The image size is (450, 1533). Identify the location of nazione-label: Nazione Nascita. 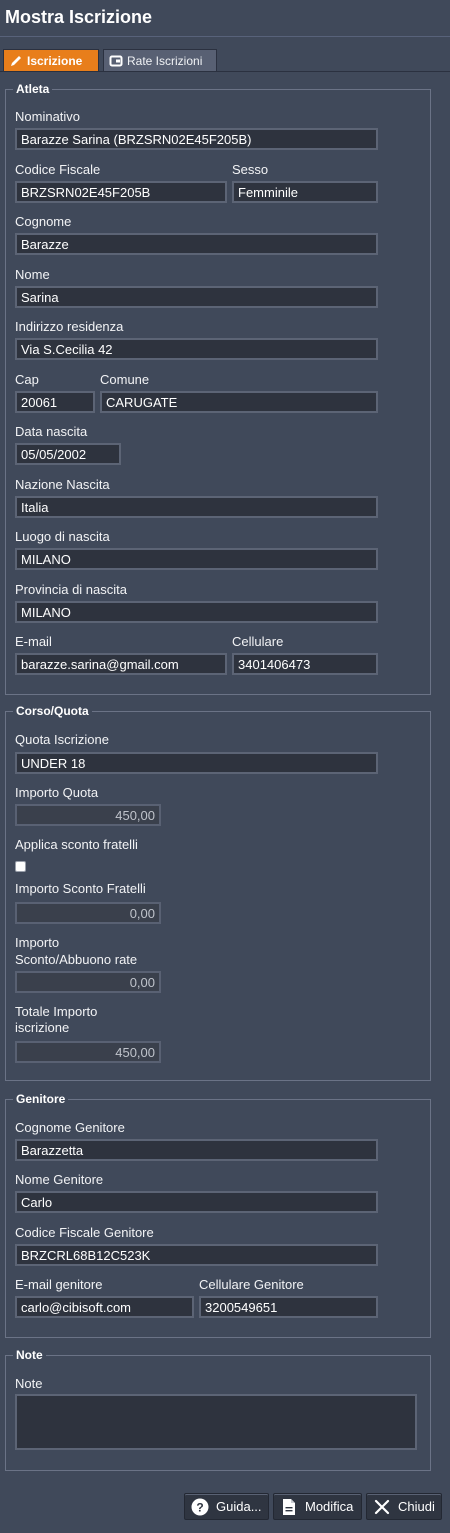
(62, 484).